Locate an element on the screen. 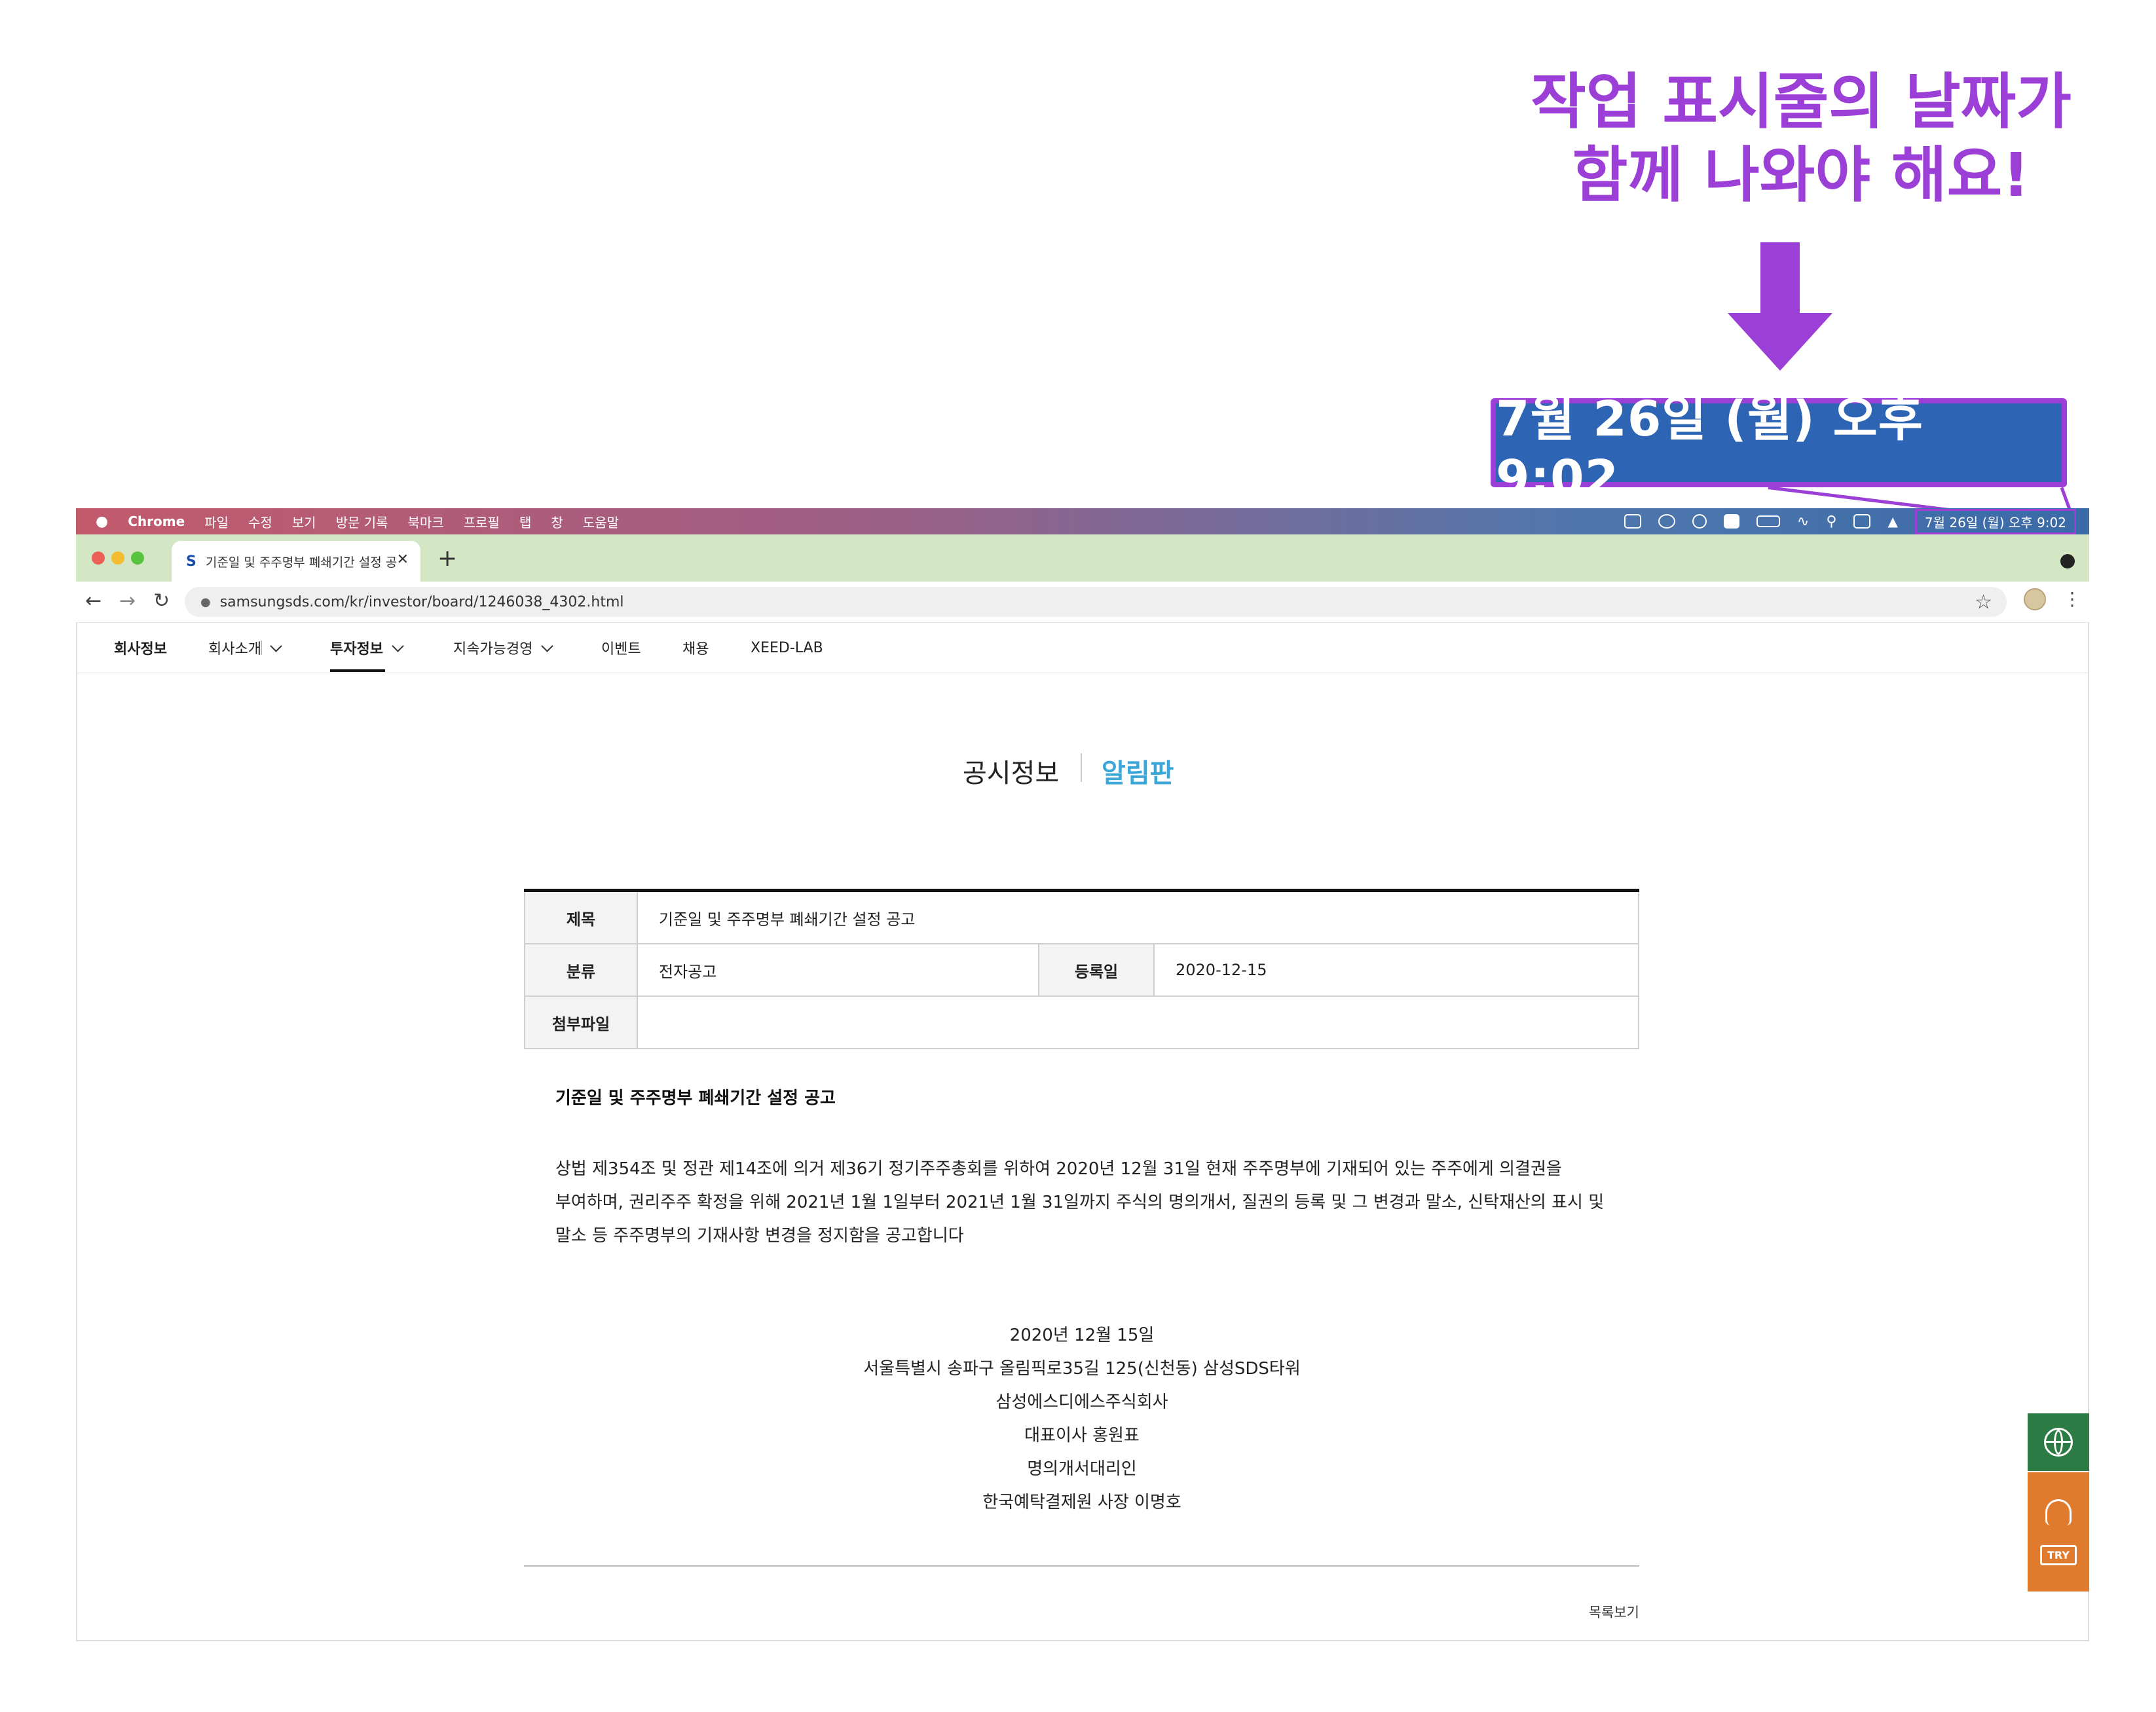  signature-company: 삼성에스디에스주식회사 is located at coordinates (1081, 1402).